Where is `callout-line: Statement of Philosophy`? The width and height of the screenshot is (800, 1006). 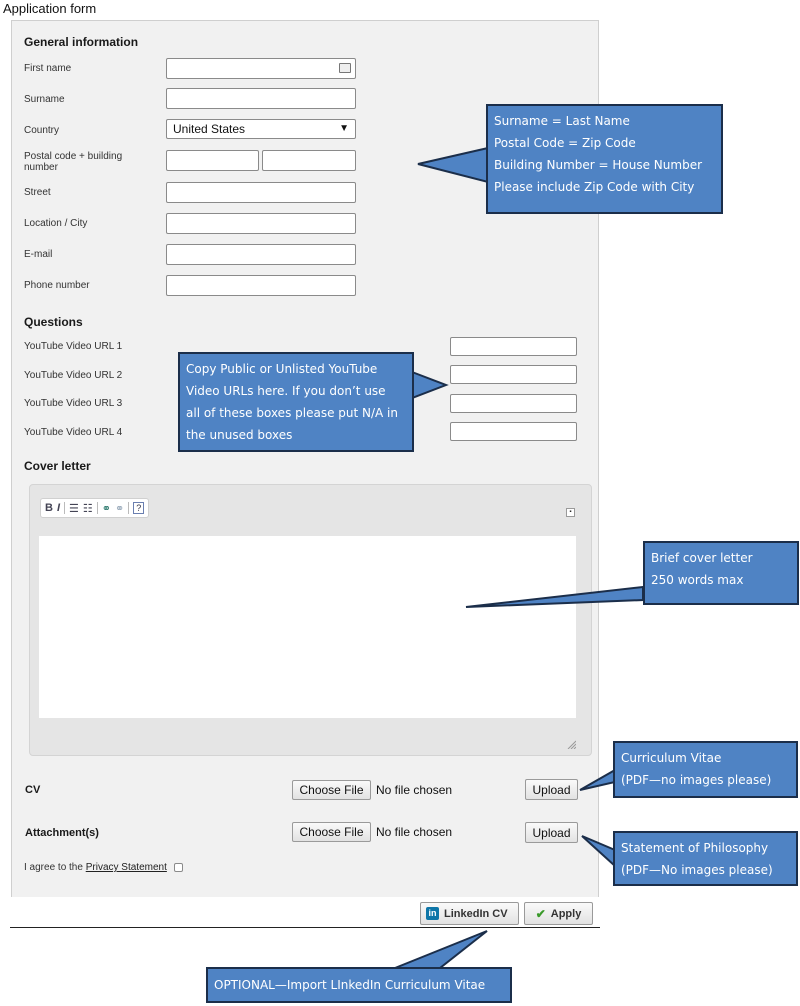
callout-line: Statement of Philosophy is located at coordinates (695, 848).